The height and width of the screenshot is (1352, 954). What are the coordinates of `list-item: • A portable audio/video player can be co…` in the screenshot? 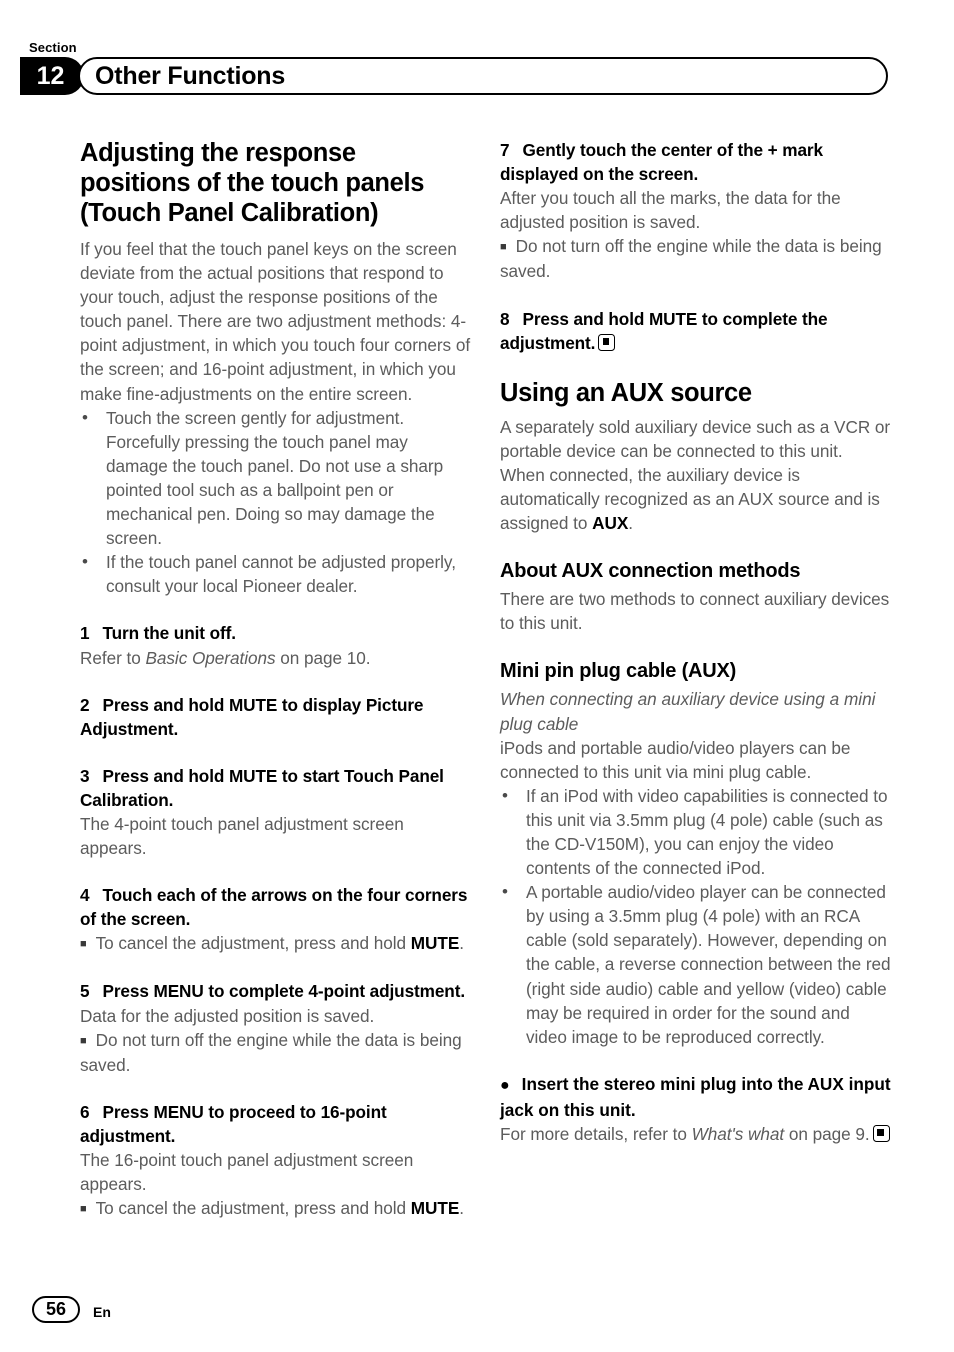 It's located at (696, 964).